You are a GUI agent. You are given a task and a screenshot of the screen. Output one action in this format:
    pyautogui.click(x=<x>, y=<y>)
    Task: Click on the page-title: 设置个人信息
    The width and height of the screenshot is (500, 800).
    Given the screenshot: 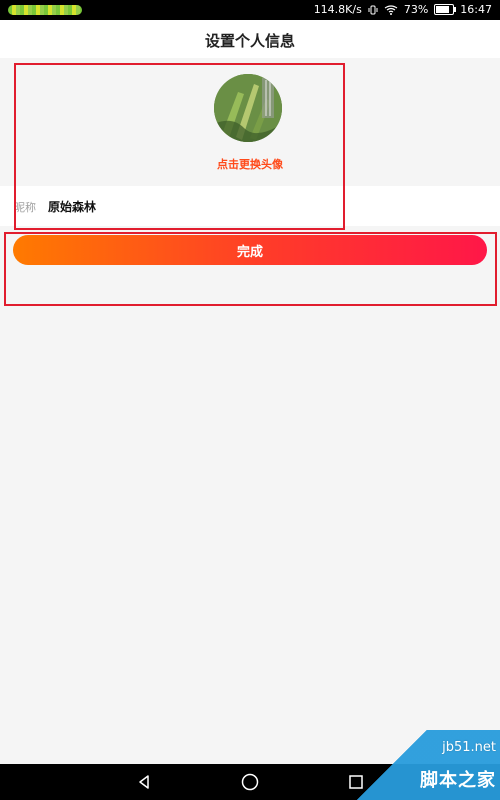 What is the action you would take?
    pyautogui.click(x=249, y=41)
    